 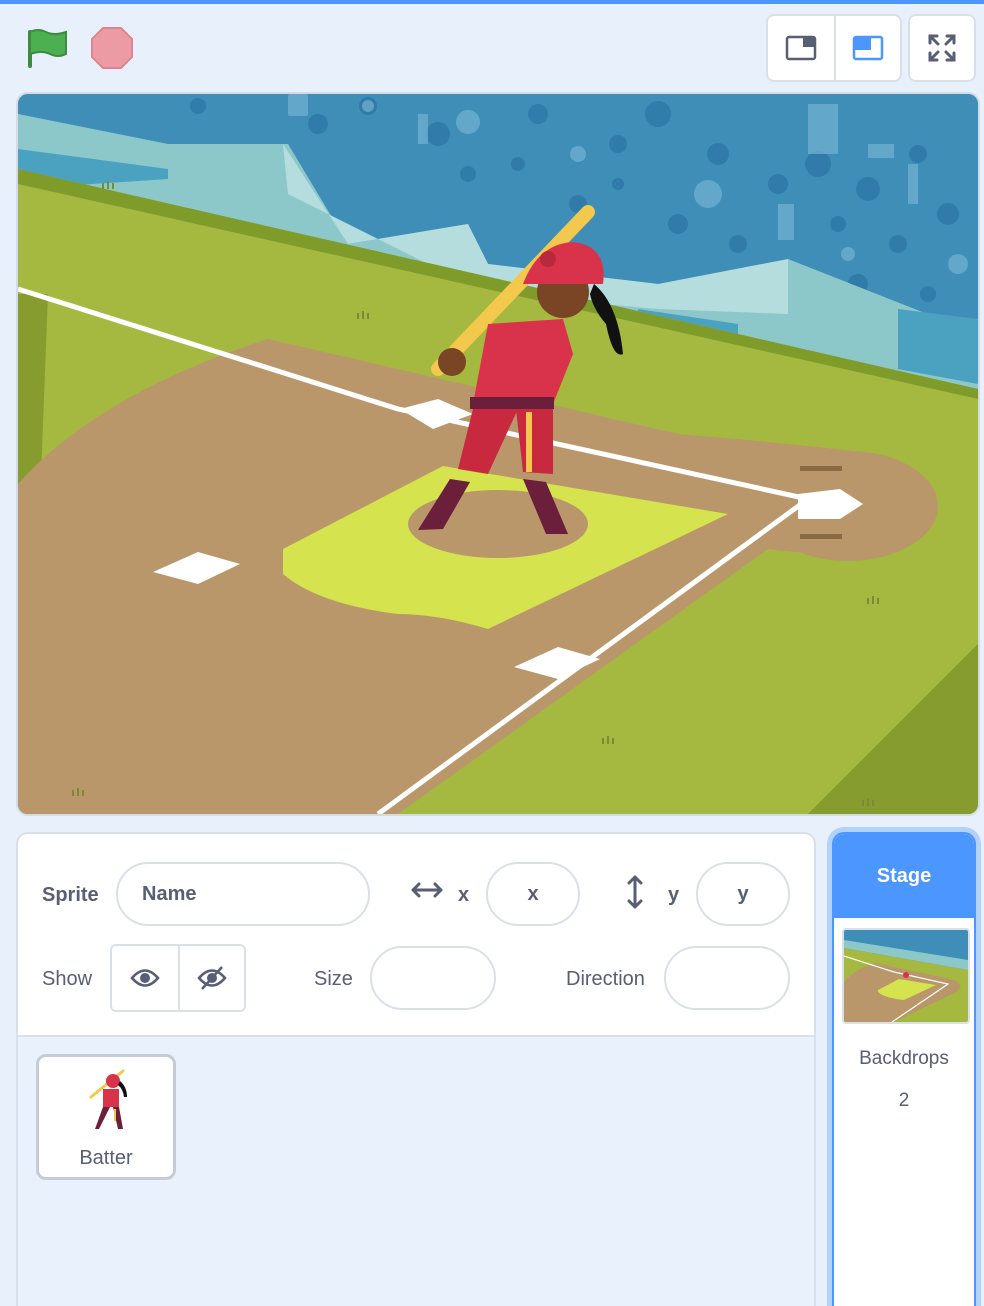 I want to click on top-accent-bar, so click(x=492, y=2).